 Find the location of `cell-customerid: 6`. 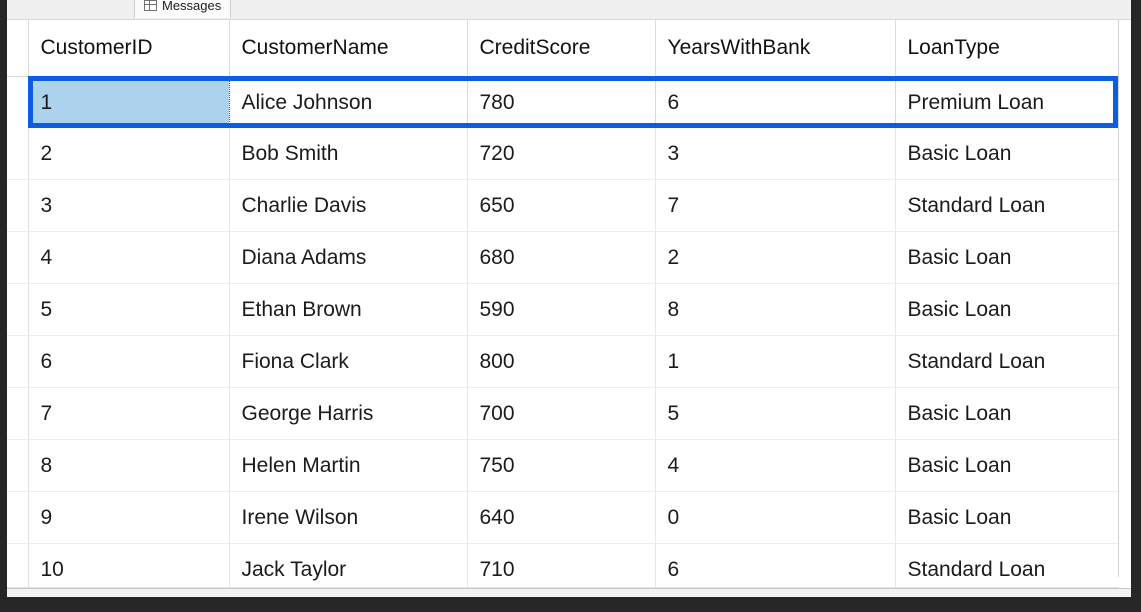

cell-customerid: 6 is located at coordinates (129, 361).